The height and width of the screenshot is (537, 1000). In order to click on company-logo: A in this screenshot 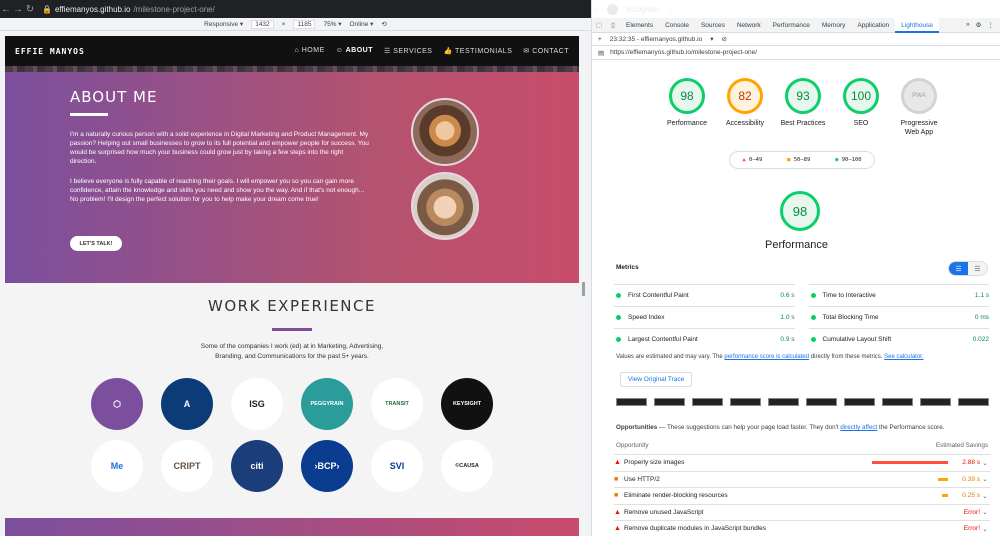, I will do `click(187, 404)`.